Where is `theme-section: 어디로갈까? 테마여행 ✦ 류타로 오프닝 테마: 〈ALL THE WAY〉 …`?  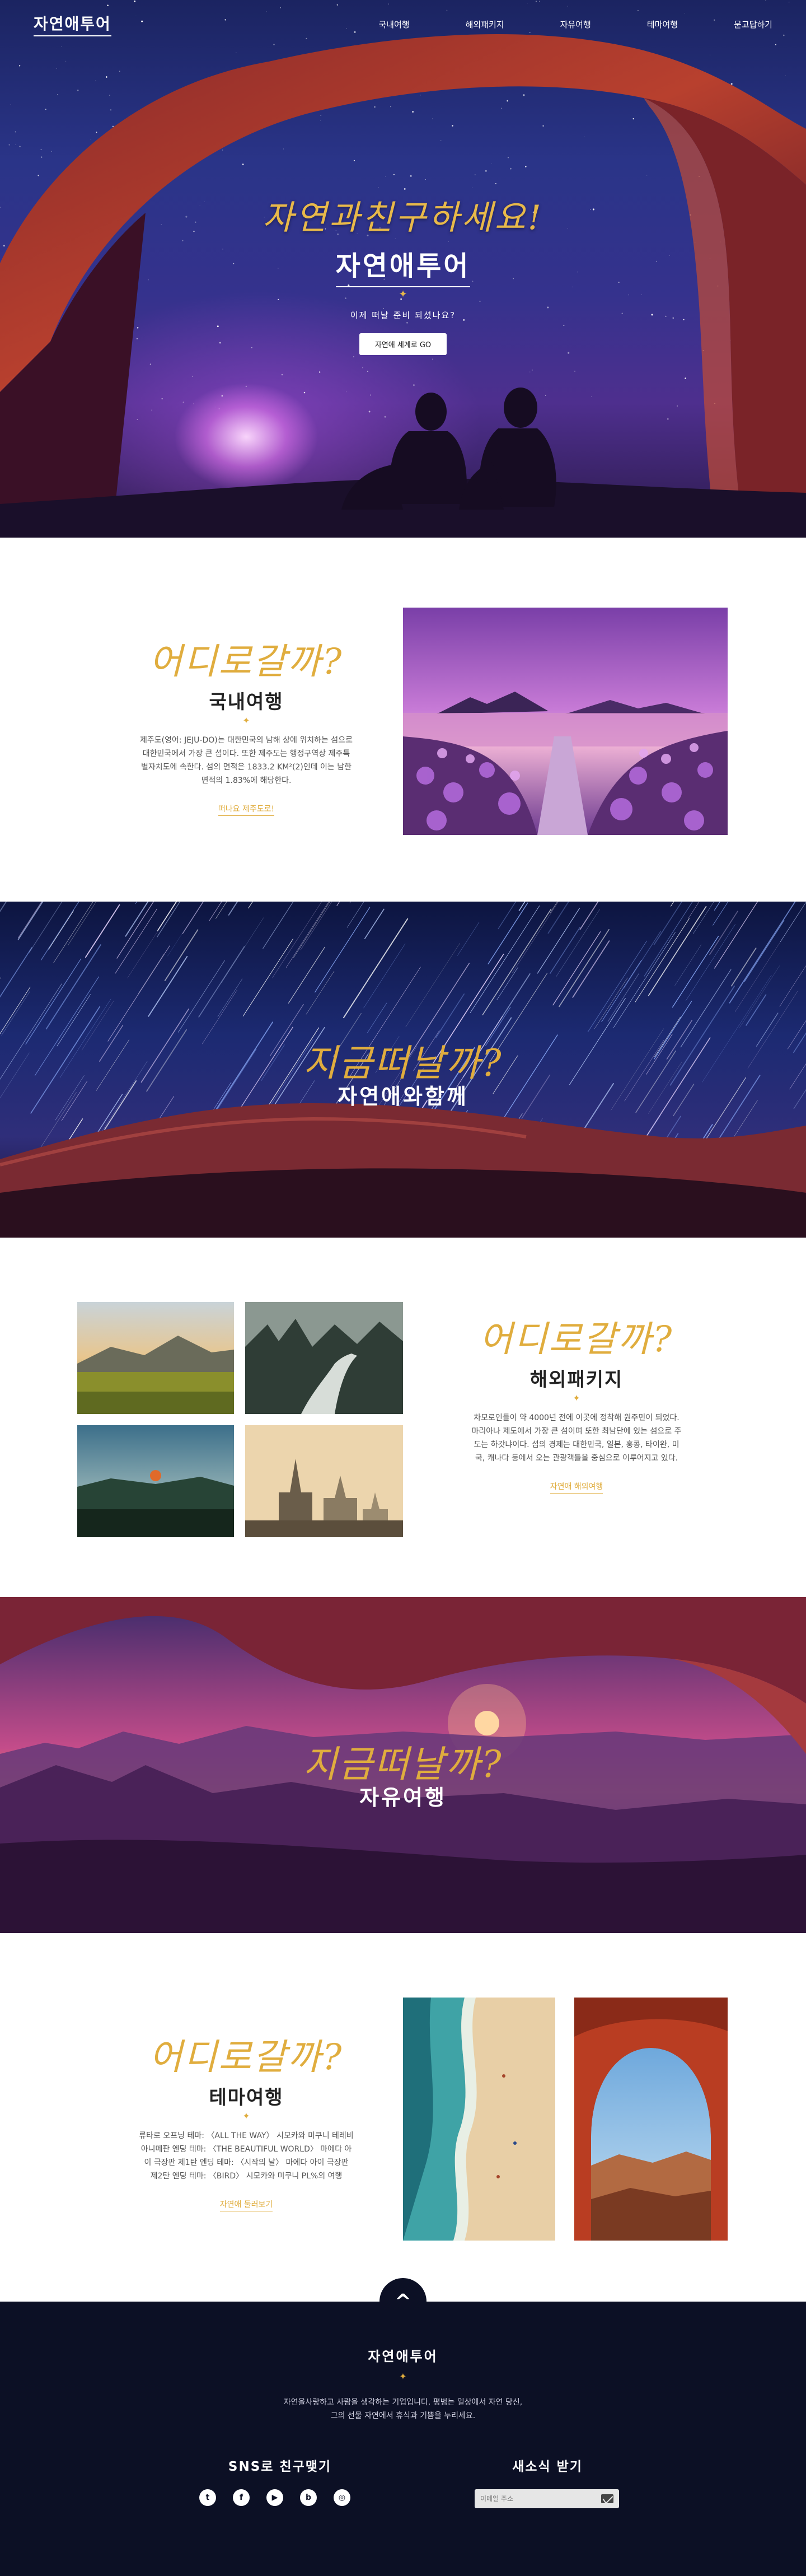
theme-section: 어디로갈까? 테마여행 ✦ 류타로 오프닝 테마: 〈ALL THE WAY〉 … is located at coordinates (403, 2117).